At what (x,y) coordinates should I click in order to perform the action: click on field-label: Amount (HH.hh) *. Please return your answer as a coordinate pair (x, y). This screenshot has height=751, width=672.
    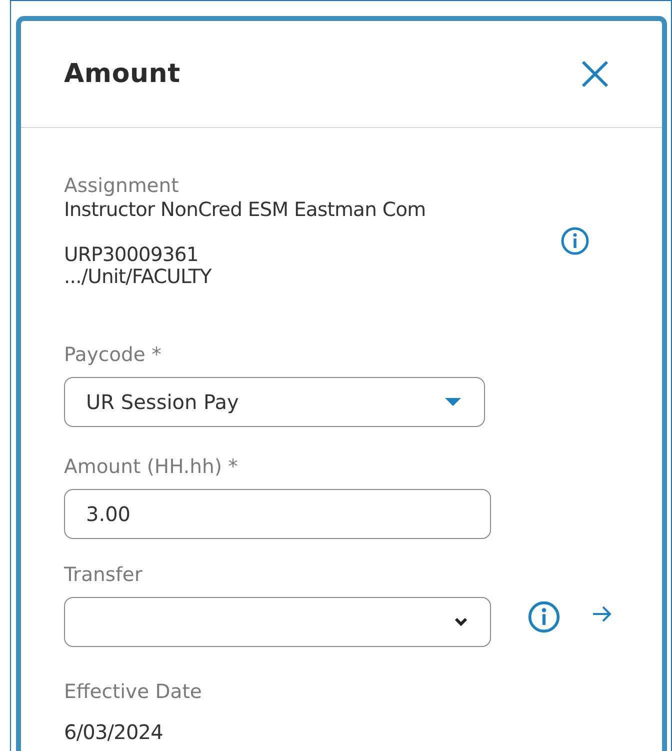
    Looking at the image, I should click on (151, 467).